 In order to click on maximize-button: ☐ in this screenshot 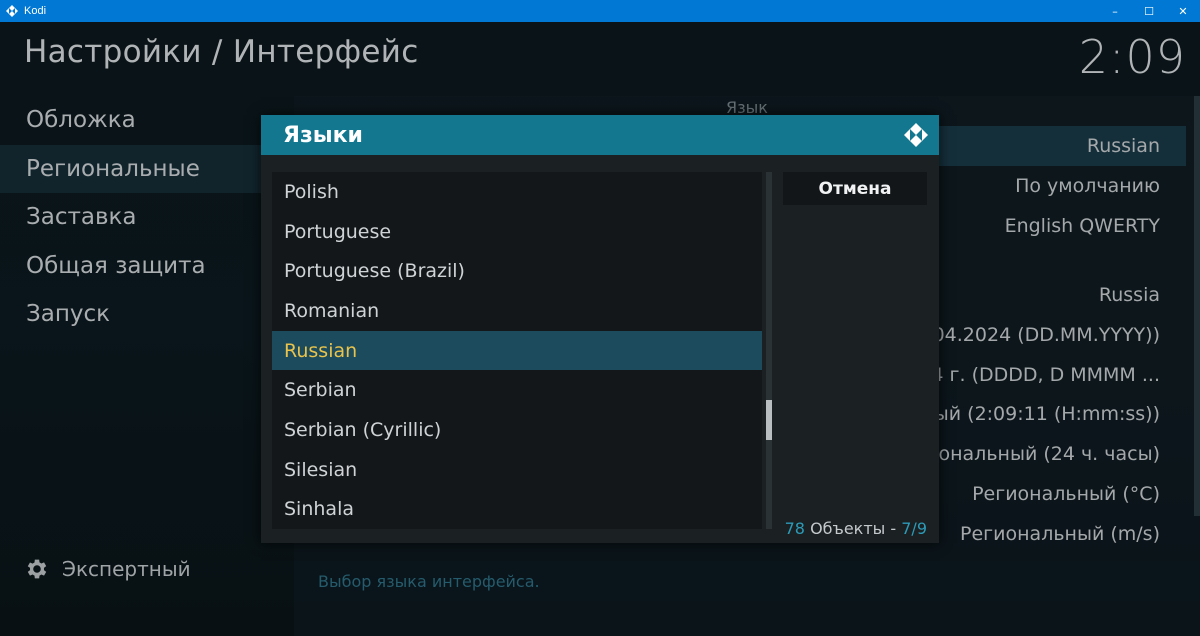, I will do `click(1149, 11)`.